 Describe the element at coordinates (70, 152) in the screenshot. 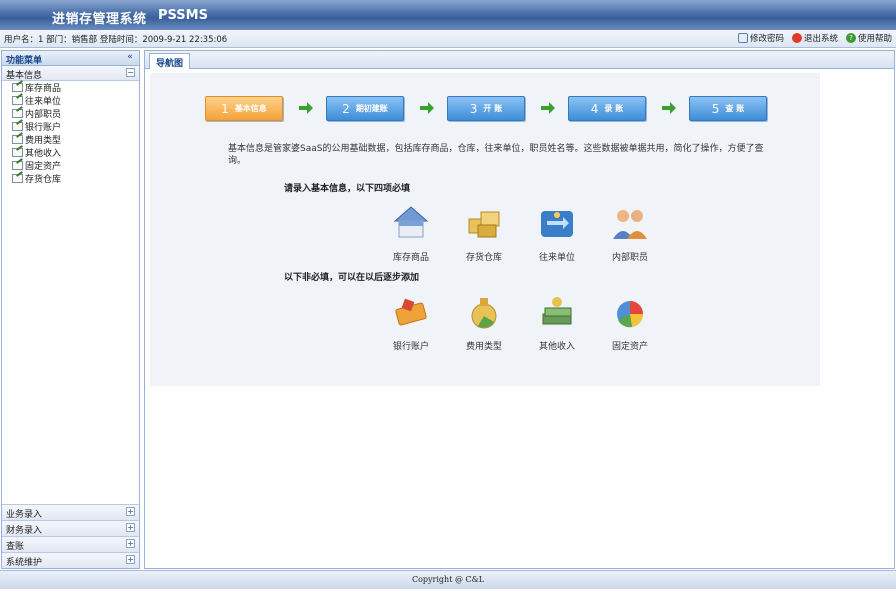

I see `sidebar-item-other-income: 其他收入` at that location.